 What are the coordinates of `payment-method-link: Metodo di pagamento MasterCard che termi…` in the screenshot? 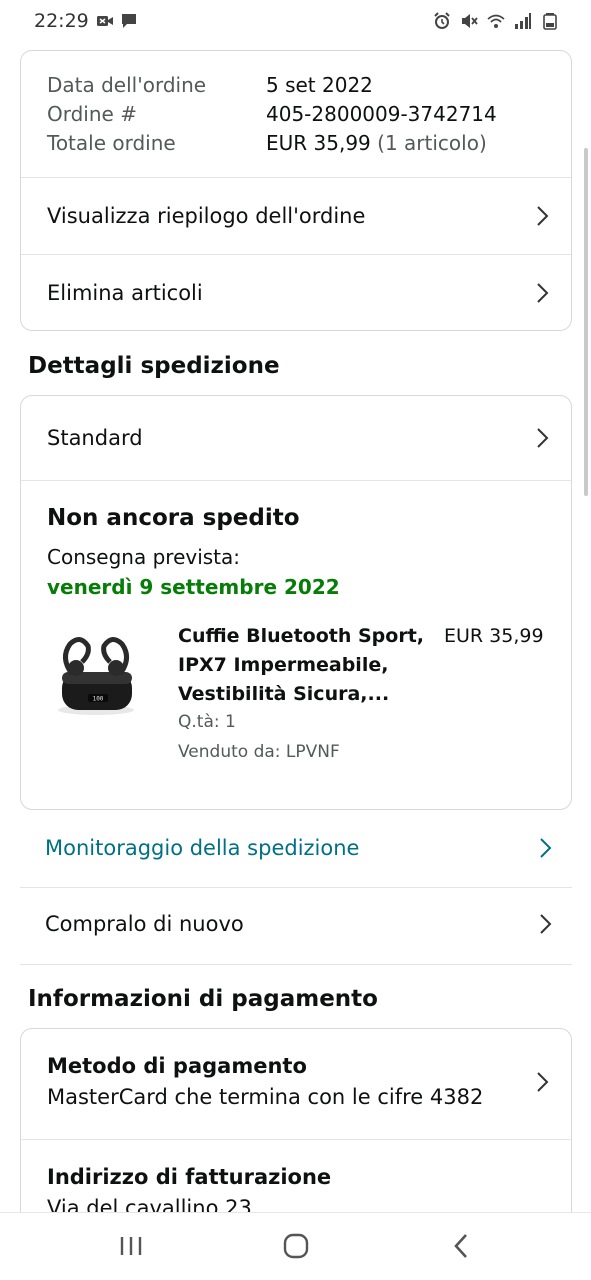 It's located at (296, 1084).